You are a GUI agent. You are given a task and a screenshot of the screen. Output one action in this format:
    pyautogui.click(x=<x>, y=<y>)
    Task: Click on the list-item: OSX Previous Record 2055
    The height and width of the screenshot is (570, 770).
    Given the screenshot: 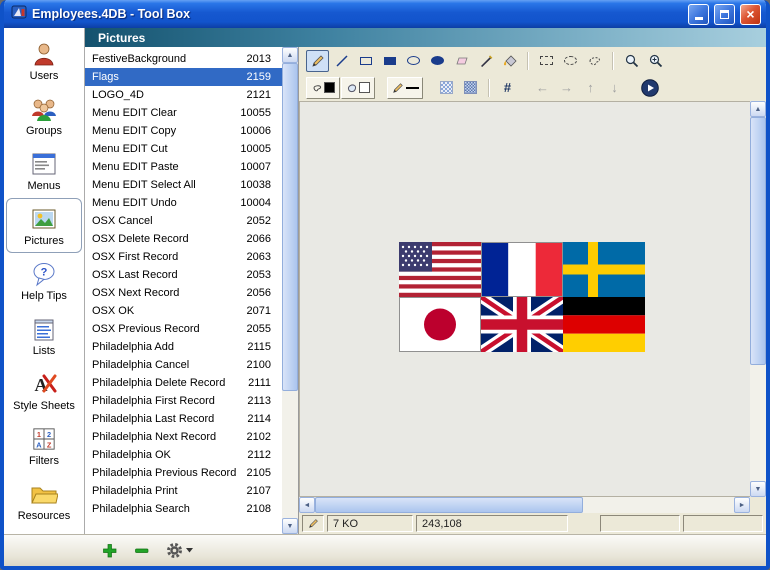 What is the action you would take?
    pyautogui.click(x=183, y=329)
    